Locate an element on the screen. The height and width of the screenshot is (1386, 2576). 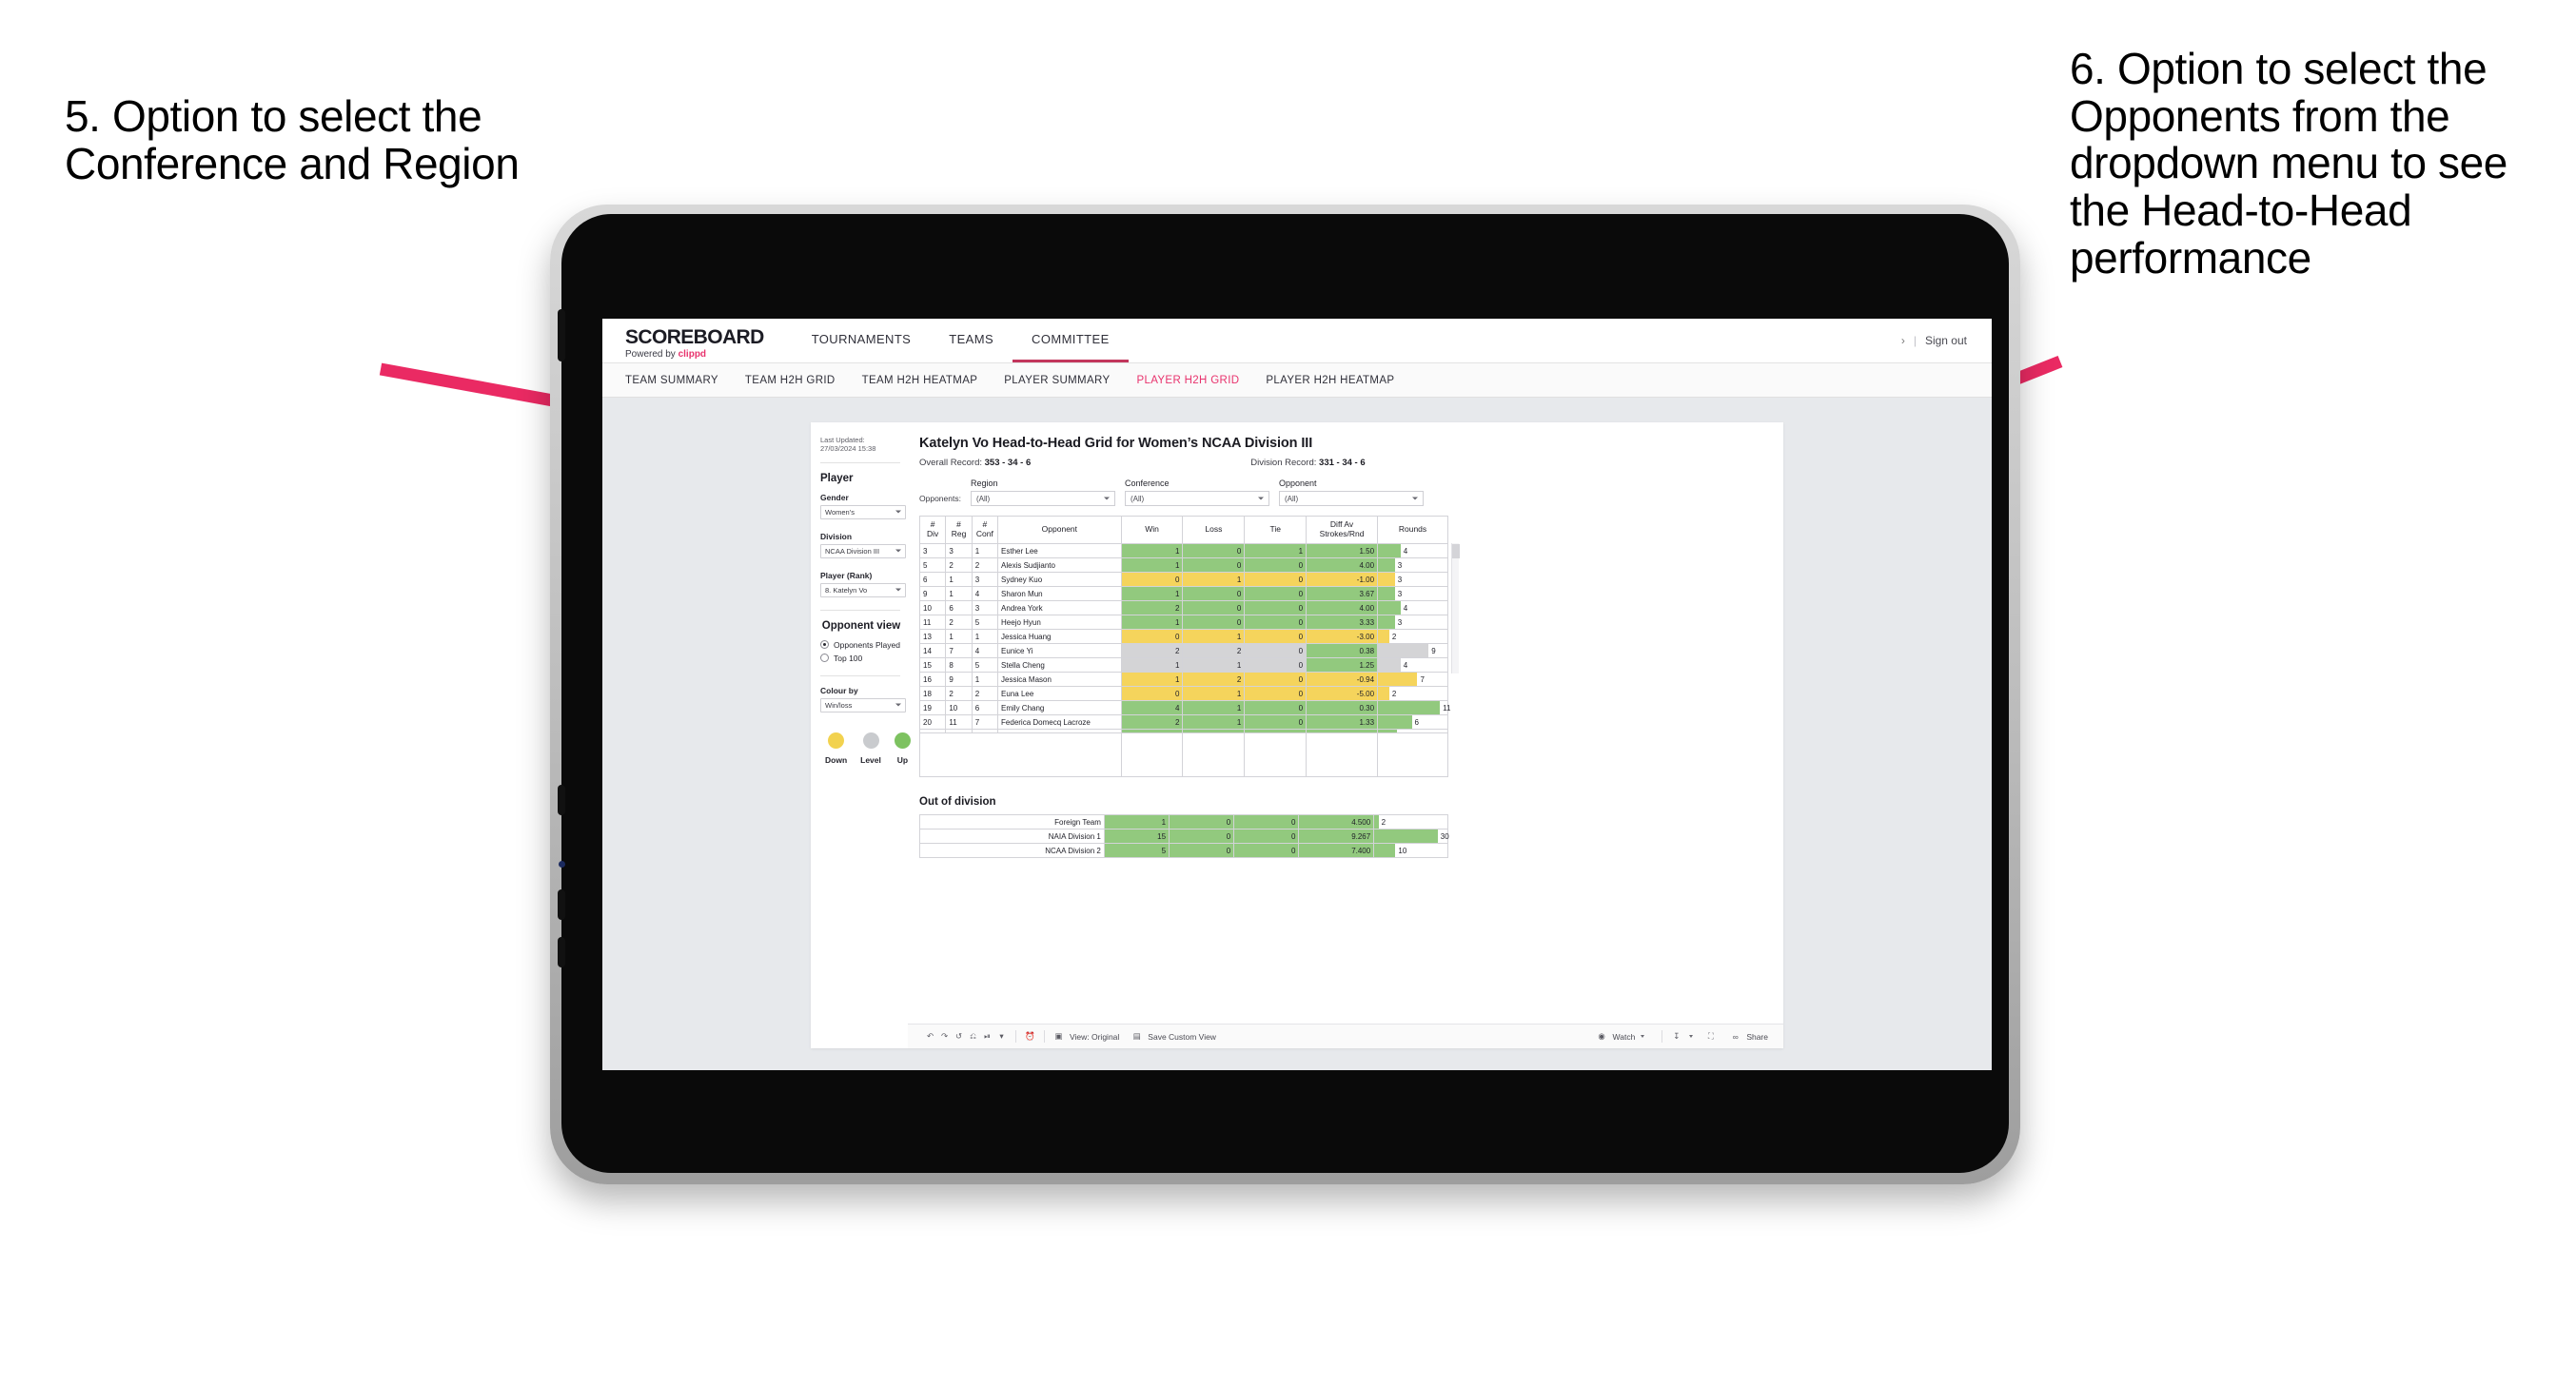
table-row: 11 2 5 Heejo Hyun 1 0 0 3.33 3 is located at coordinates (1183, 622).